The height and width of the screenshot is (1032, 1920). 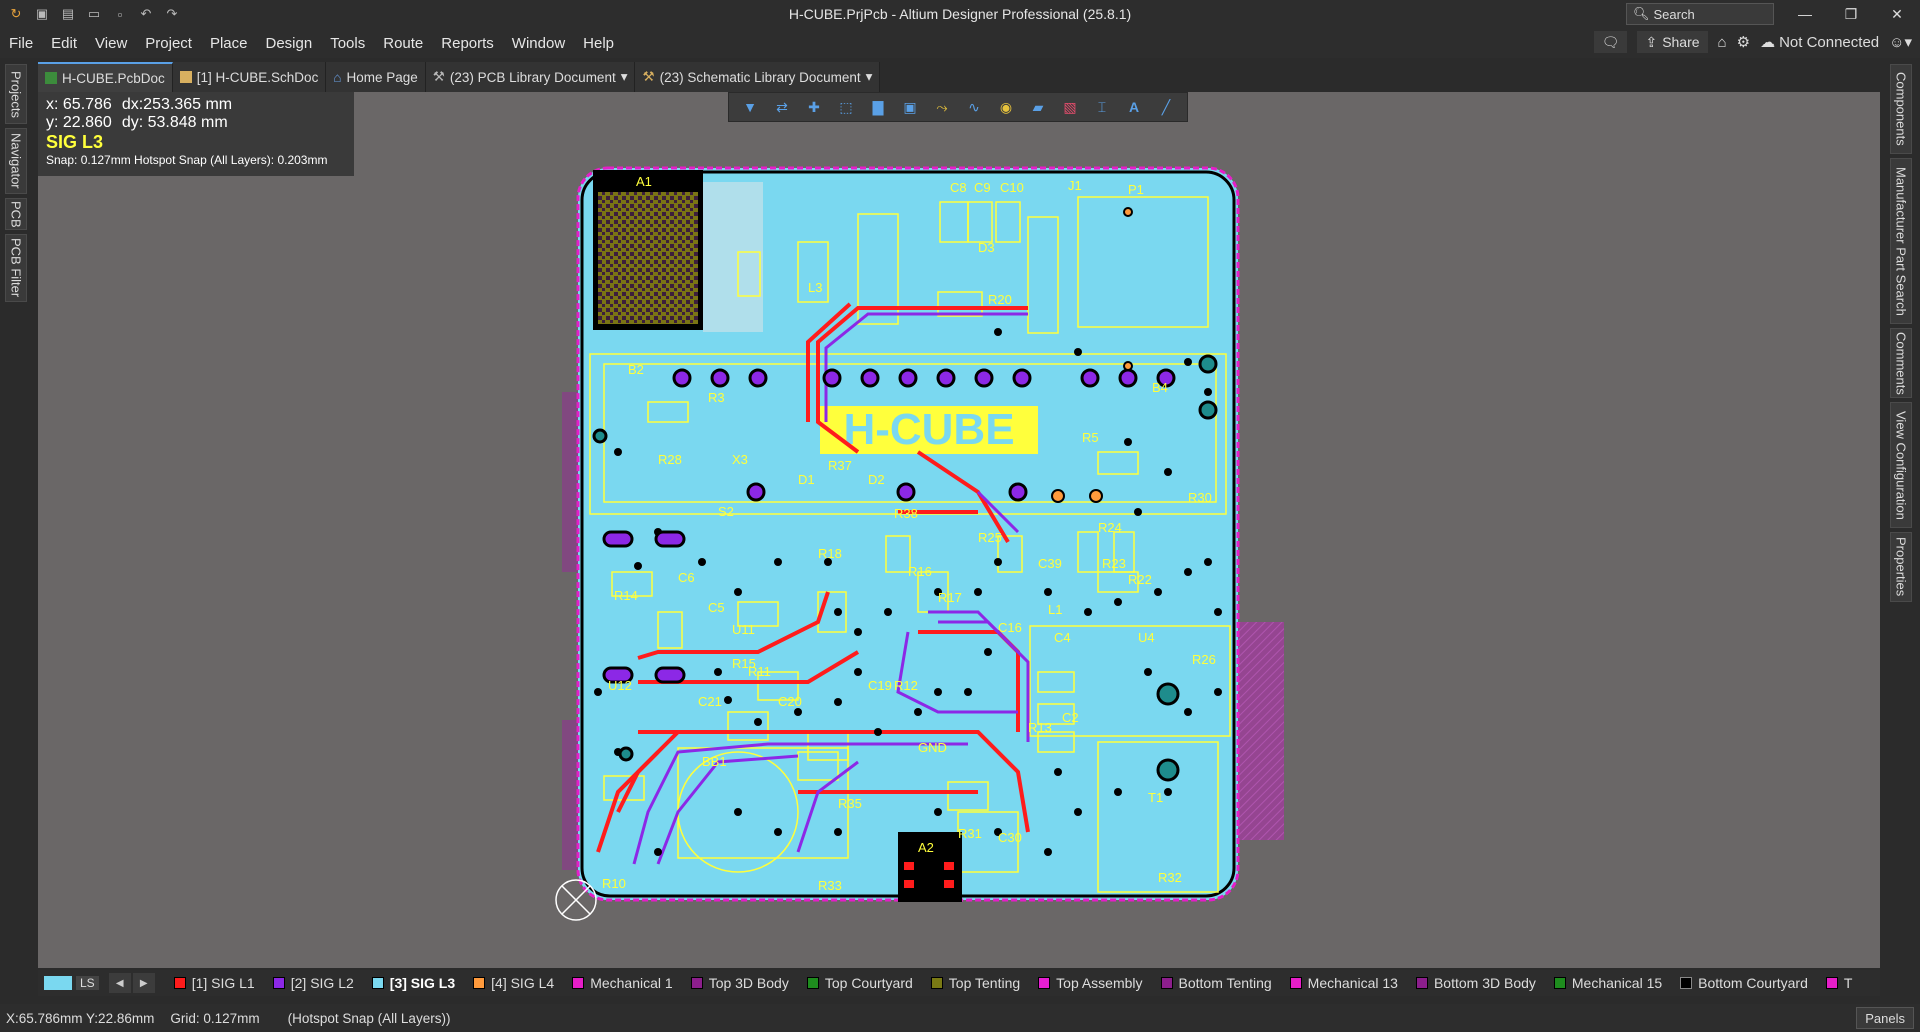 What do you see at coordinates (347, 43) in the screenshot?
I see `menu-tools: Tools` at bounding box center [347, 43].